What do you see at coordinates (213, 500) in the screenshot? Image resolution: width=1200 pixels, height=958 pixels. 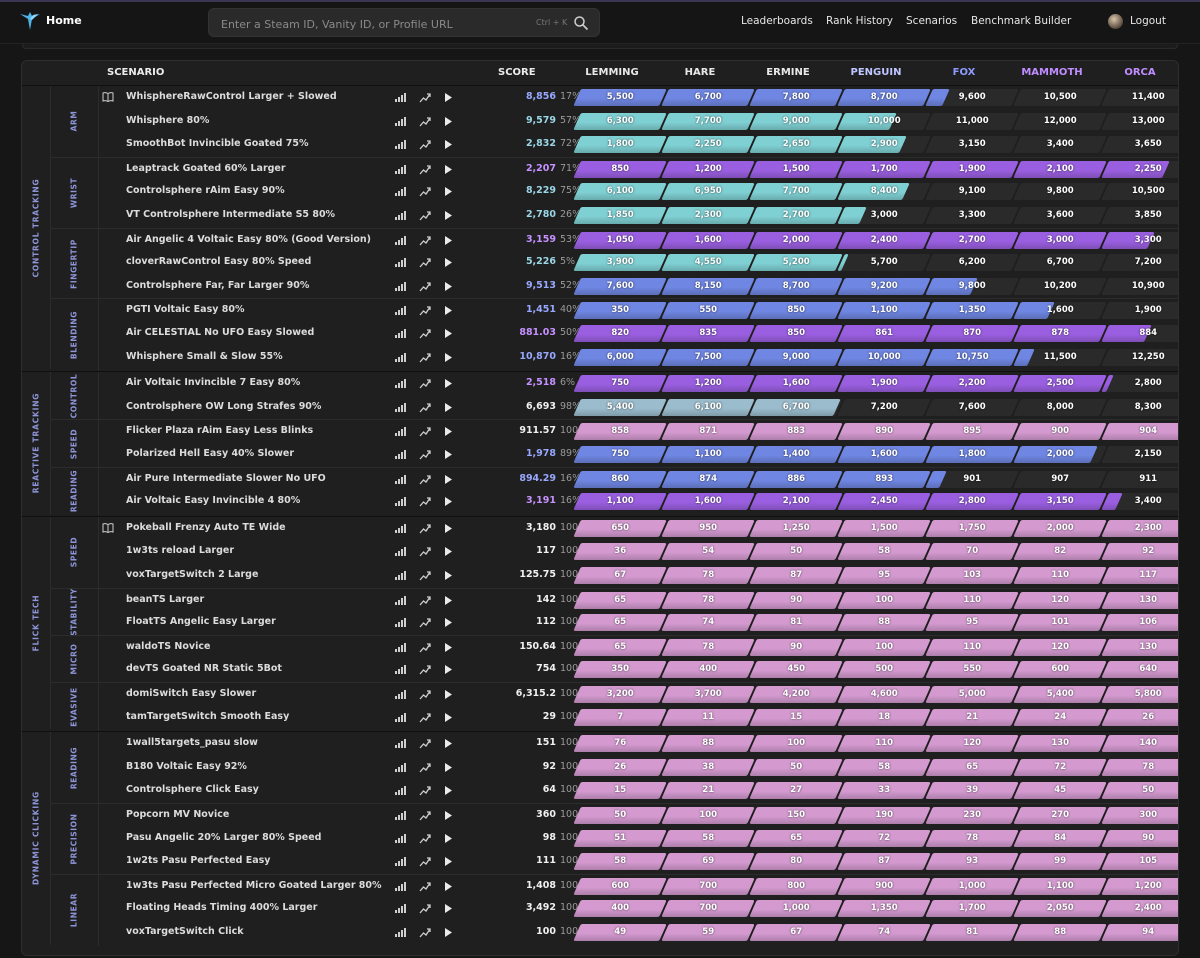 I see `scenario-name: Air Voltaic Easy Invincible 4 80%` at bounding box center [213, 500].